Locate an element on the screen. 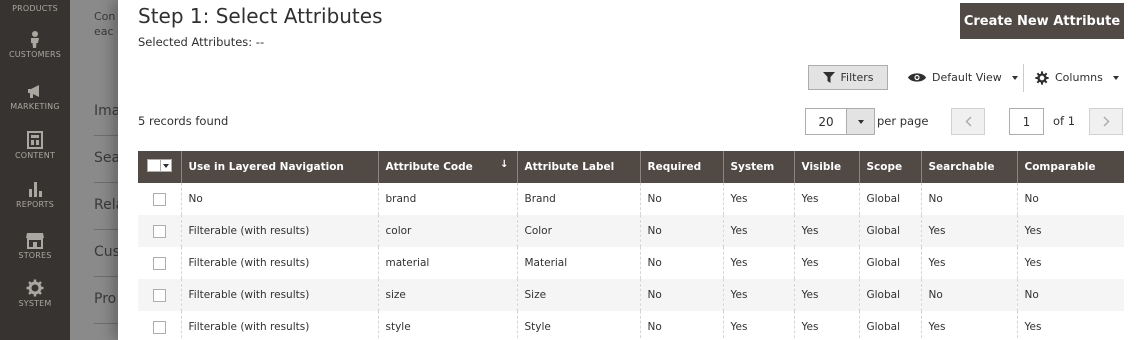  column-header-label: Attribute Code is located at coordinates (429, 167).